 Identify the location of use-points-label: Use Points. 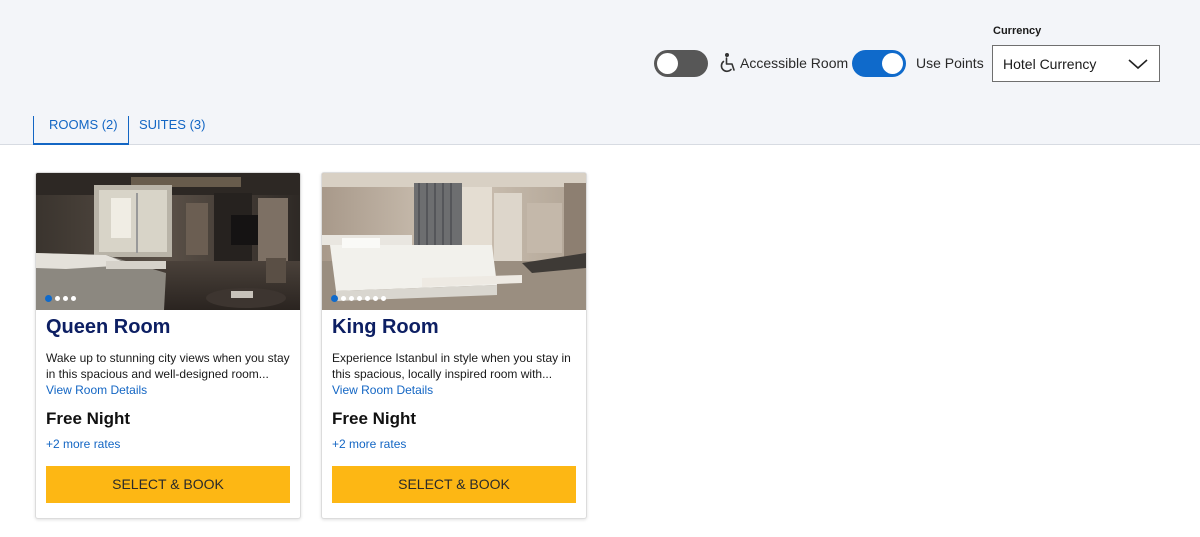
(950, 63).